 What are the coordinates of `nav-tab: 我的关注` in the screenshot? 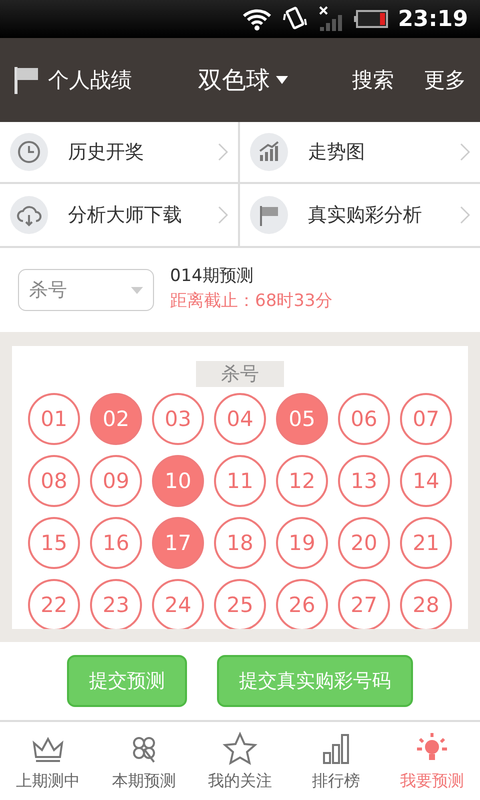 It's located at (240, 761).